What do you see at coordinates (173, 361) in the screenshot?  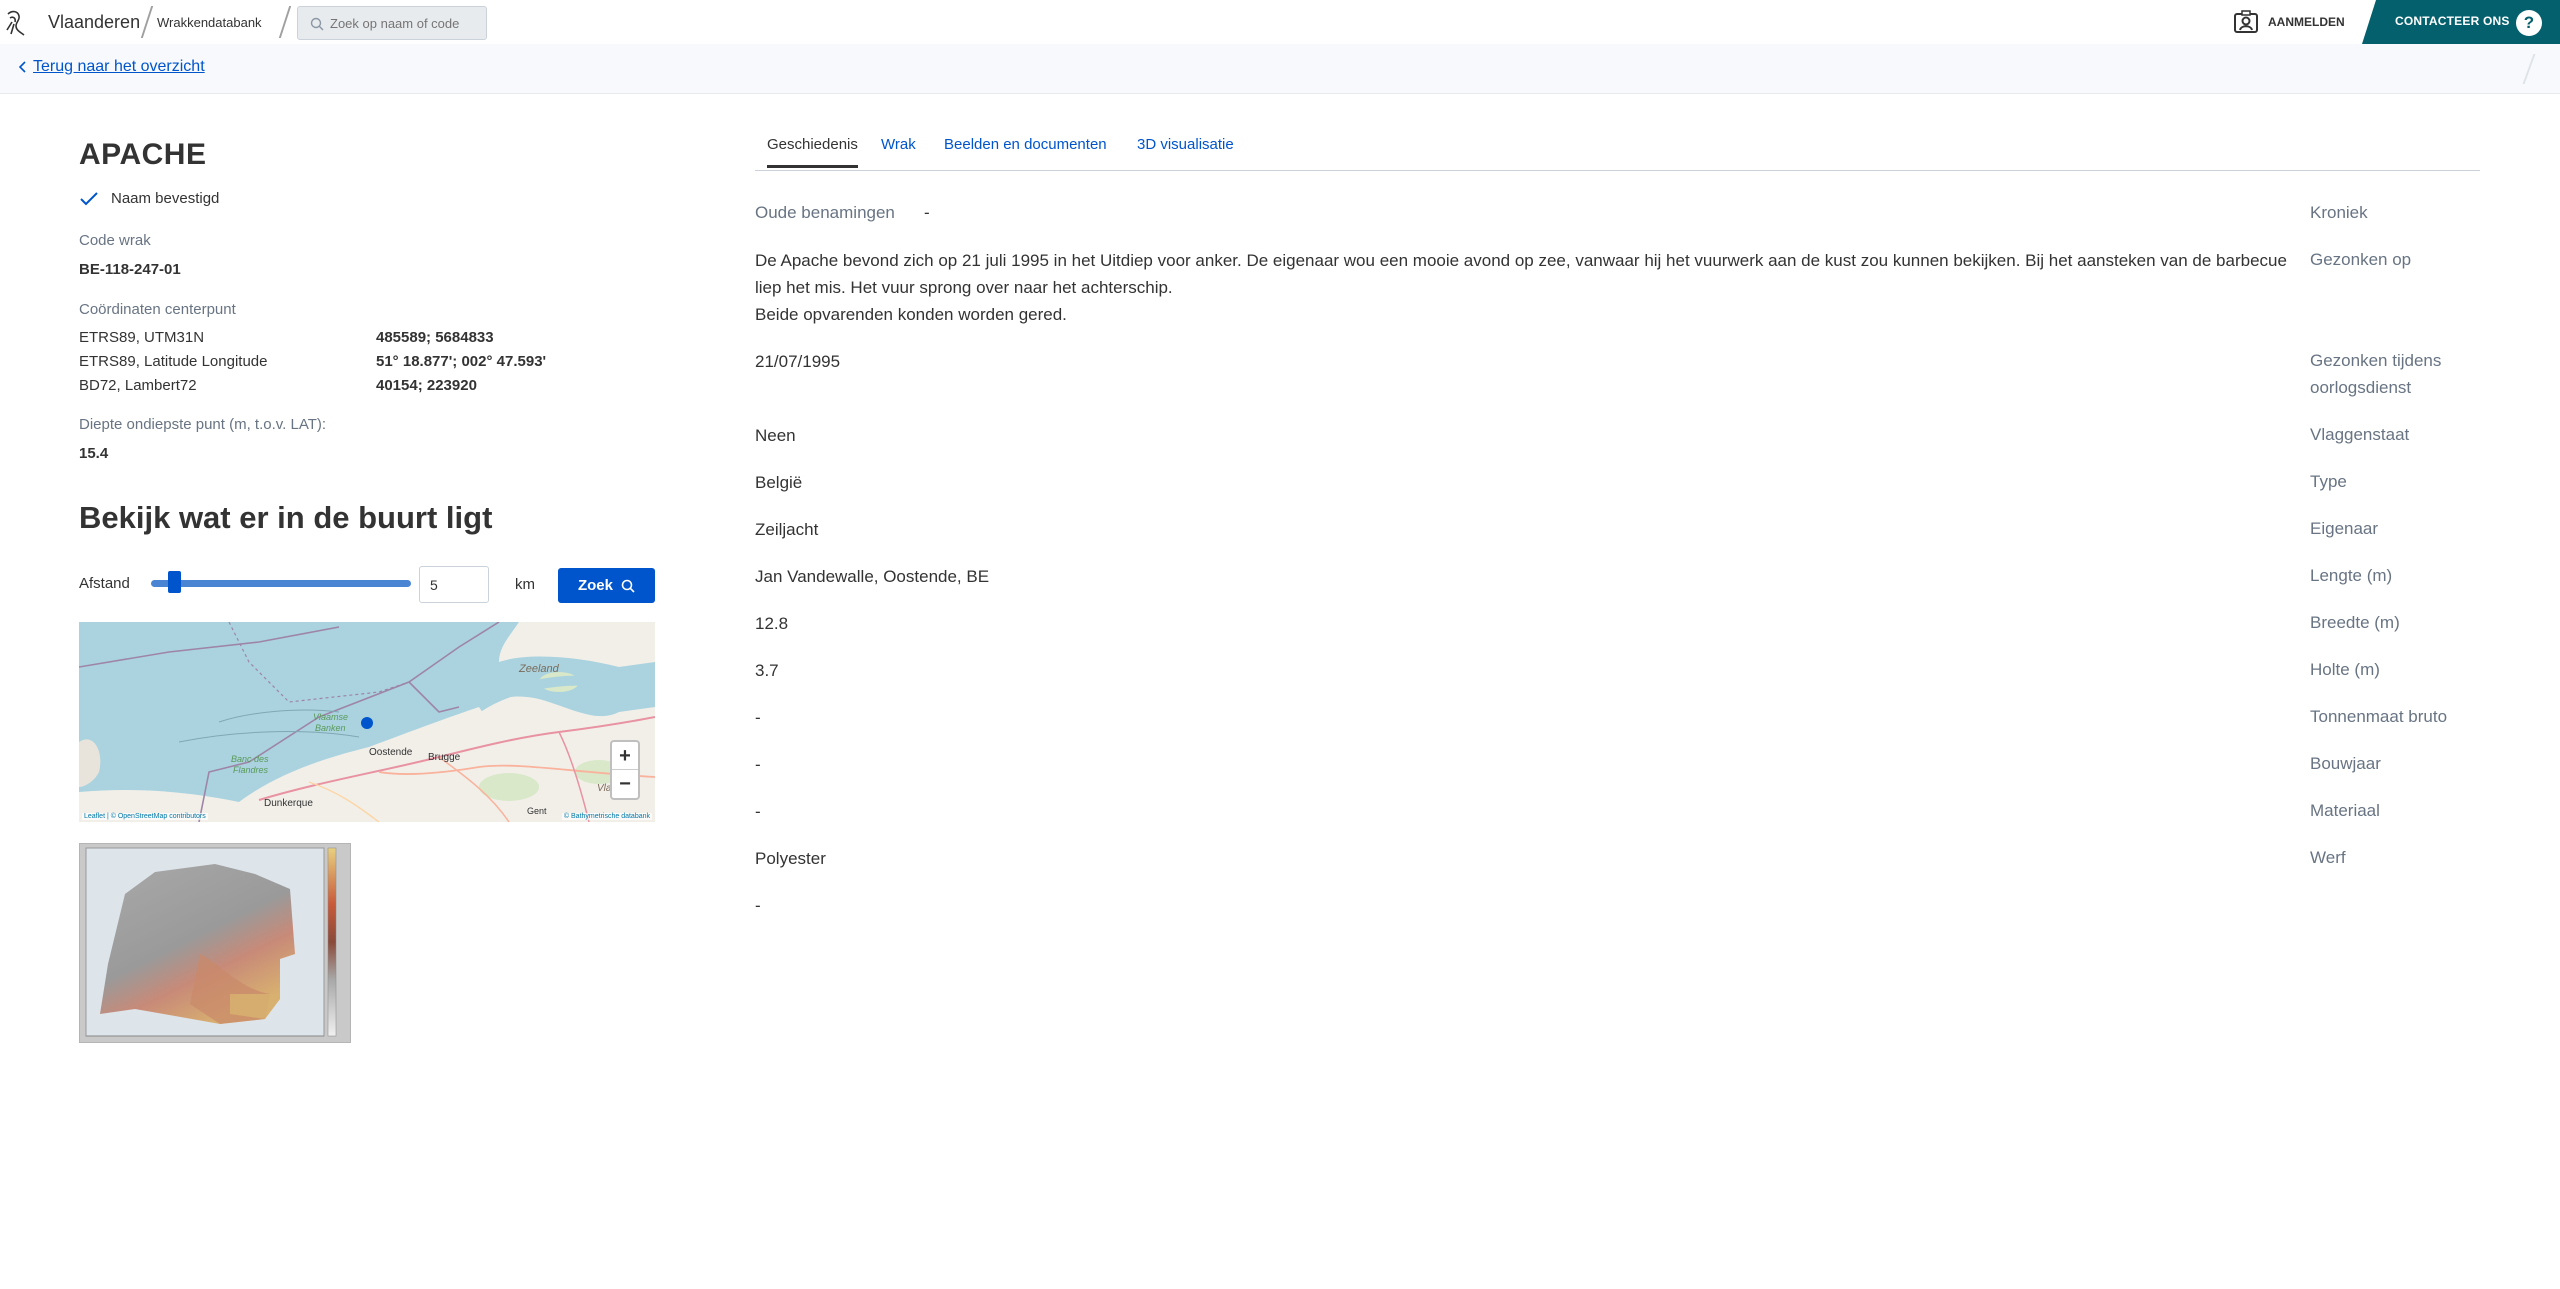 I see `coord-system: ETRS89, Latitude Longitude` at bounding box center [173, 361].